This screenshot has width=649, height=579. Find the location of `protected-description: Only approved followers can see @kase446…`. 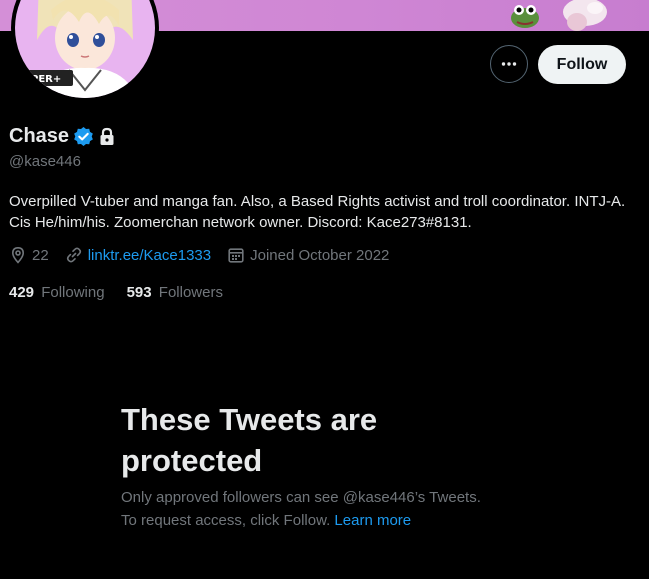

protected-description: Only approved followers can see @kase446… is located at coordinates (331, 509).